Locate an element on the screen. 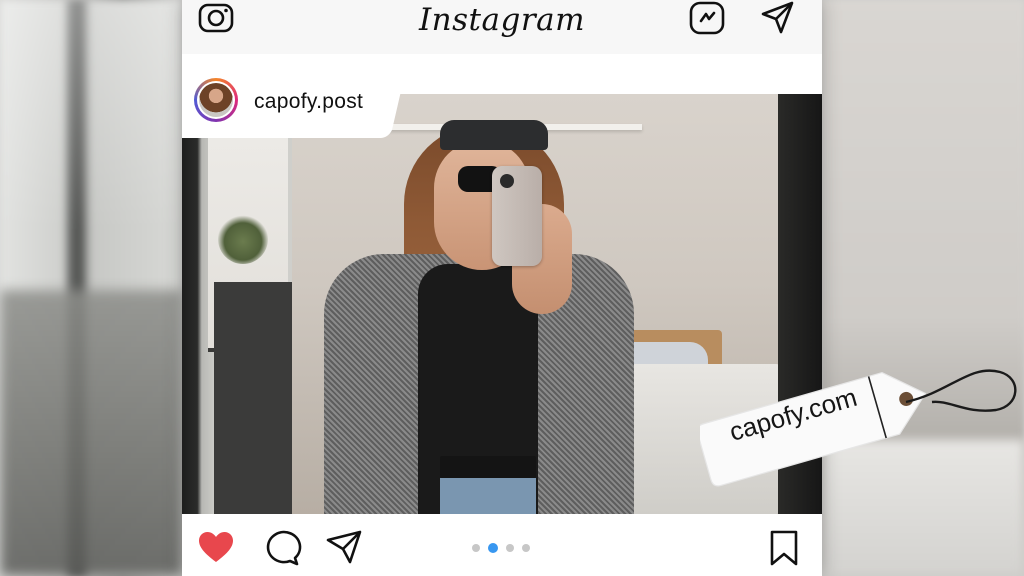 The image size is (1024, 576). top-bar: Instagram is located at coordinates (502, 27).